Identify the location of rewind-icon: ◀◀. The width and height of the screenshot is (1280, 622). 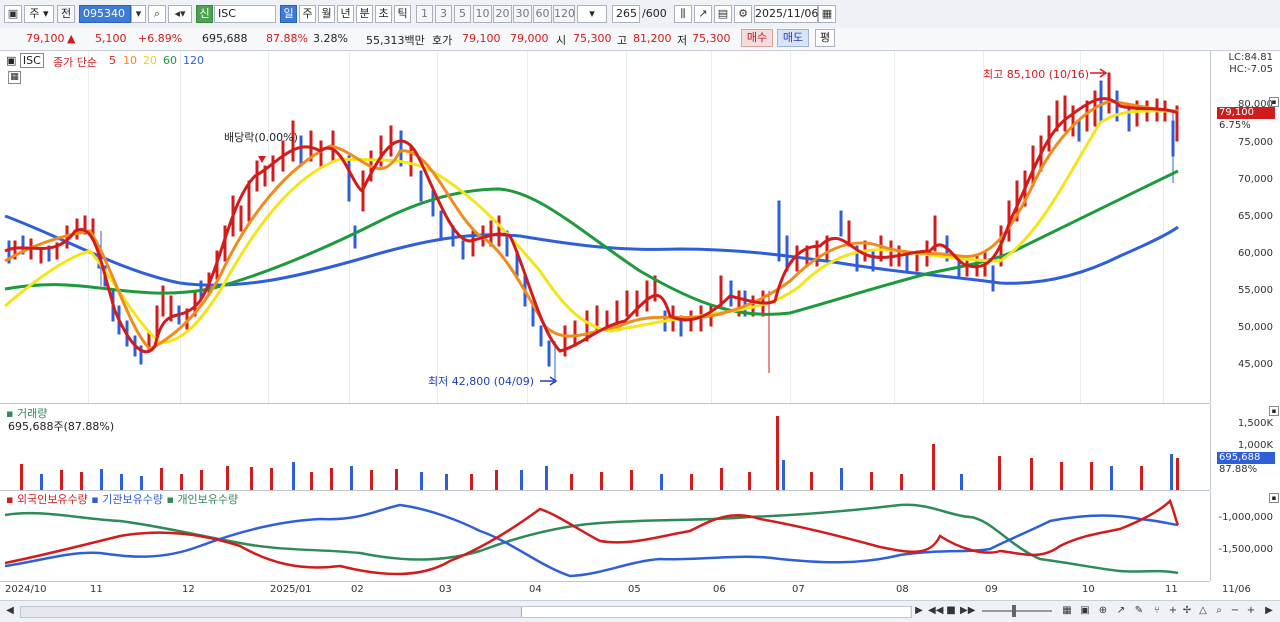
(935, 611).